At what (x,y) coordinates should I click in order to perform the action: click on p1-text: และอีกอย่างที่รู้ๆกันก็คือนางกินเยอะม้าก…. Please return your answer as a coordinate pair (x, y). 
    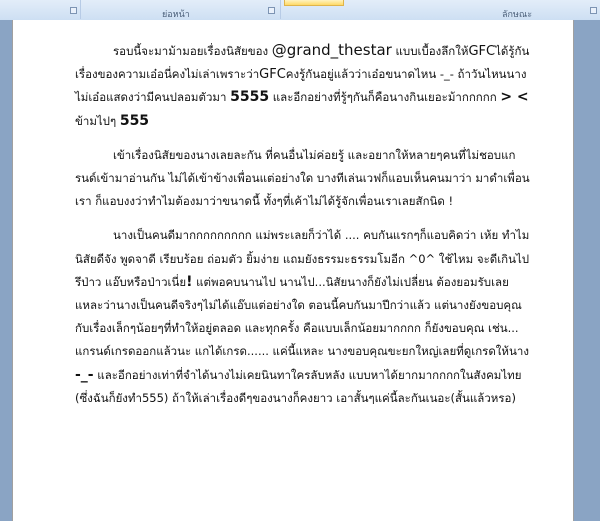
    Looking at the image, I should click on (385, 97).